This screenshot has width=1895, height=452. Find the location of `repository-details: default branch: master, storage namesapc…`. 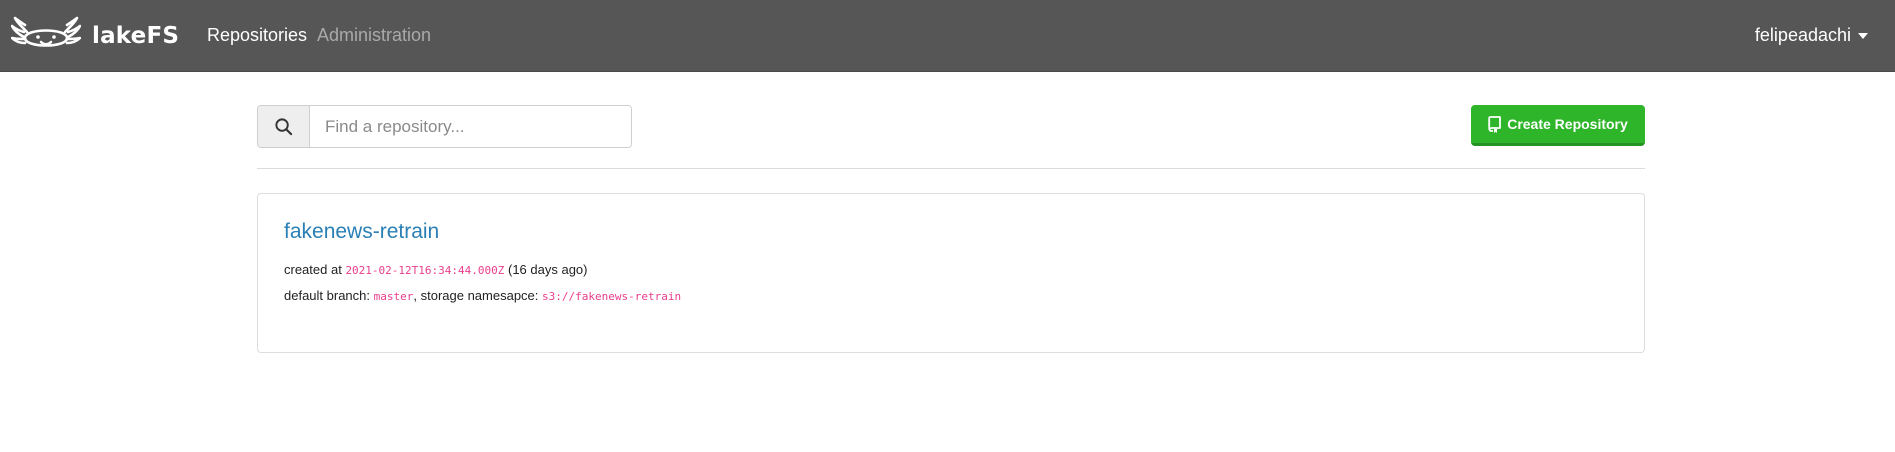

repository-details: default branch: master, storage namesapc… is located at coordinates (482, 296).